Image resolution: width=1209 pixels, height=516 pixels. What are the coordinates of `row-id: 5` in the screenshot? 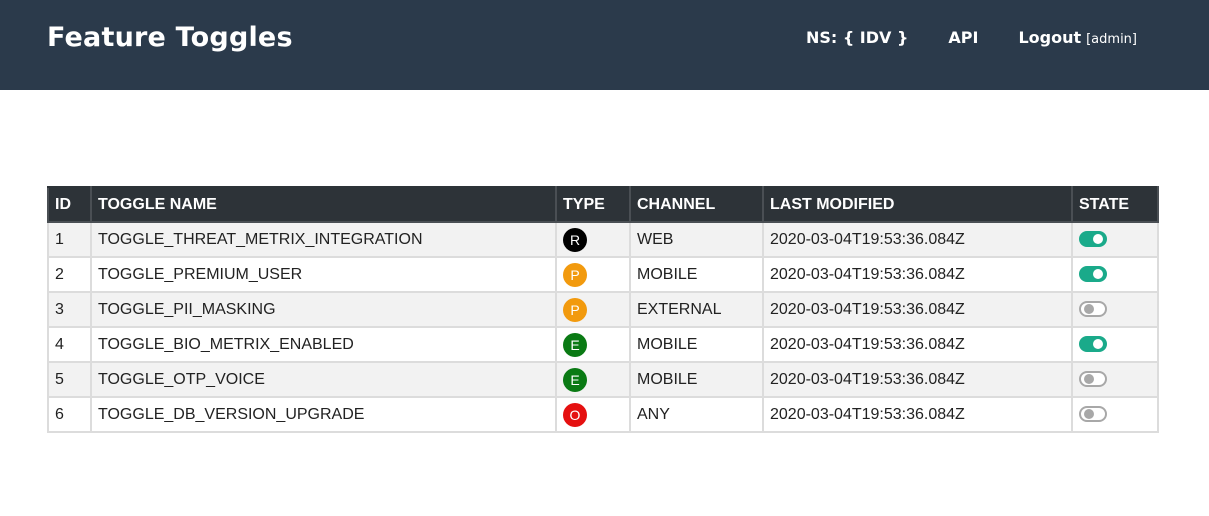 It's located at (69, 379).